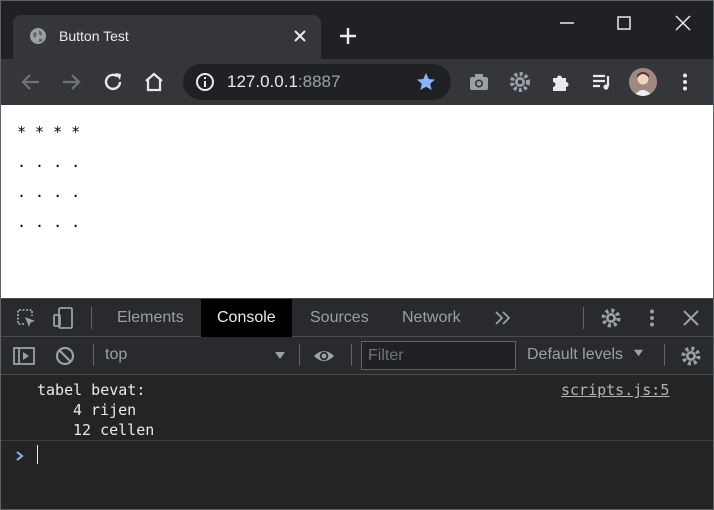 The width and height of the screenshot is (714, 510). I want to click on back-icon, so click(31, 82).